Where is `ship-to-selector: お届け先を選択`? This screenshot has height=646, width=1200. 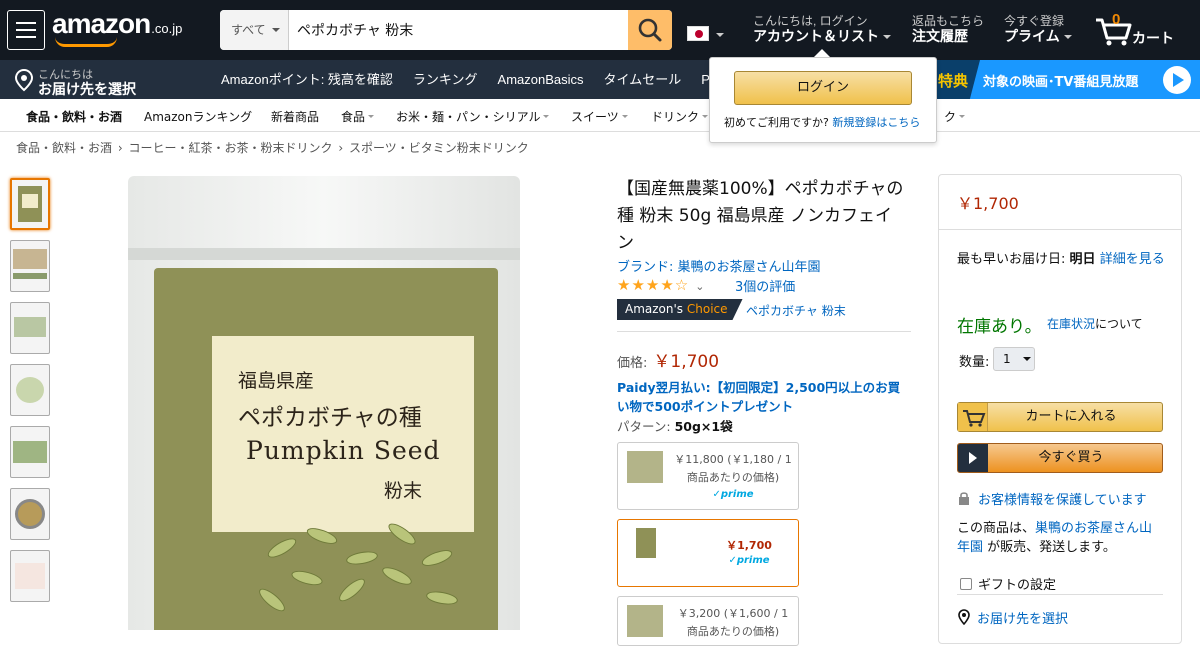 ship-to-selector: お届け先を選択 is located at coordinates (1012, 617).